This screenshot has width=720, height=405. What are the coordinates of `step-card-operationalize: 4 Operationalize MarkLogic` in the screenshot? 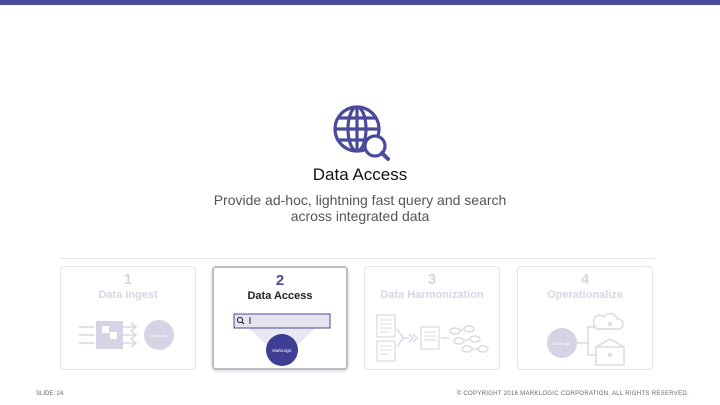 It's located at (585, 318).